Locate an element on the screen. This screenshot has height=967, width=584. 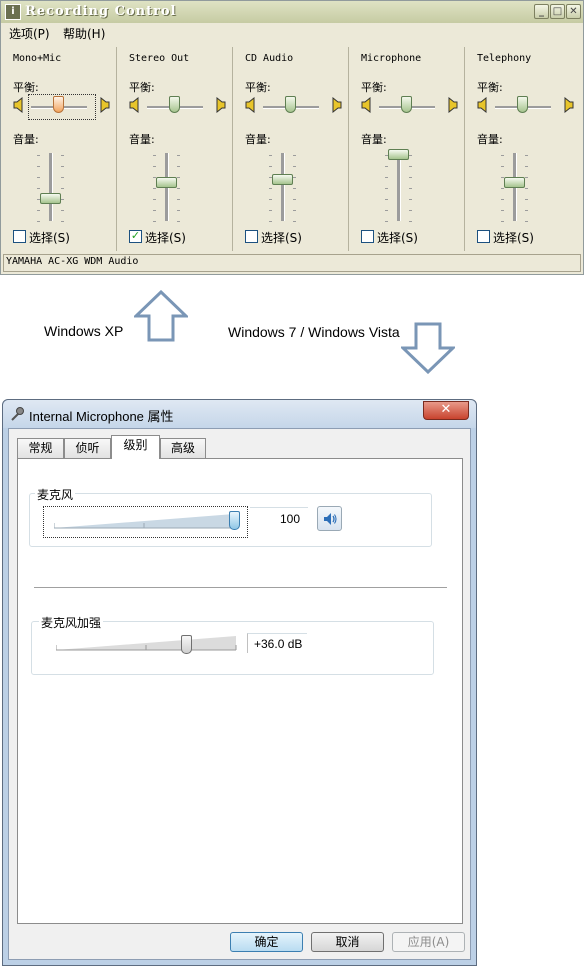
menu-help: 帮助(H) is located at coordinates (84, 33).